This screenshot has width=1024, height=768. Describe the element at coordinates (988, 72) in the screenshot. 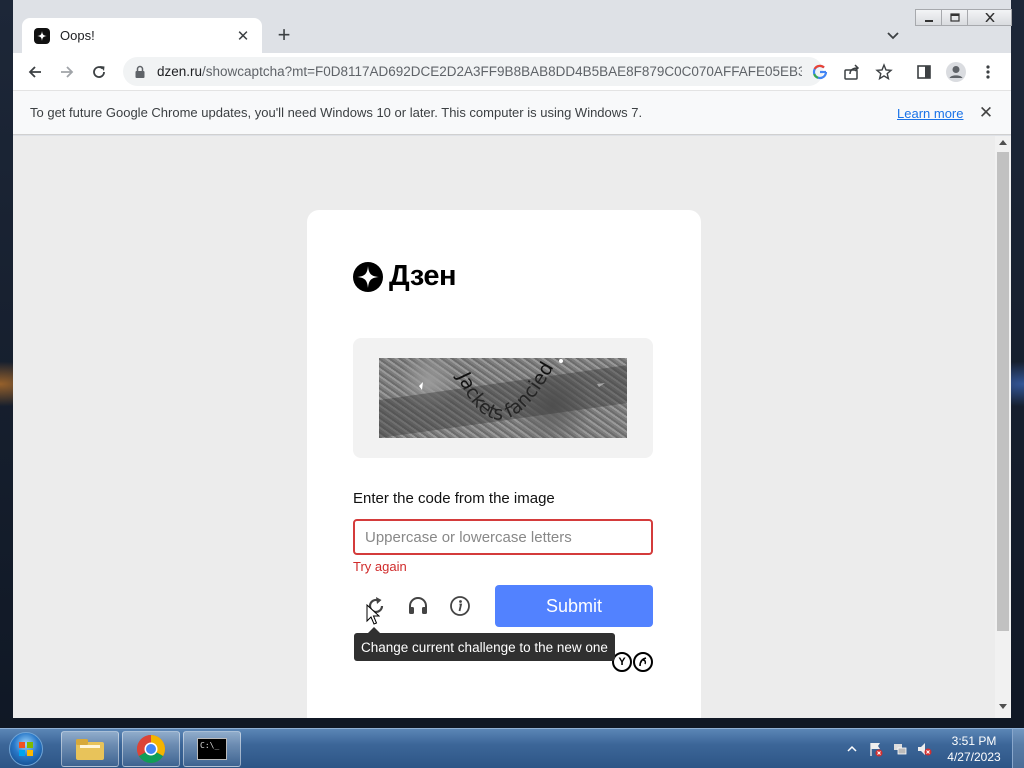

I see `menu-kebab-icon` at that location.